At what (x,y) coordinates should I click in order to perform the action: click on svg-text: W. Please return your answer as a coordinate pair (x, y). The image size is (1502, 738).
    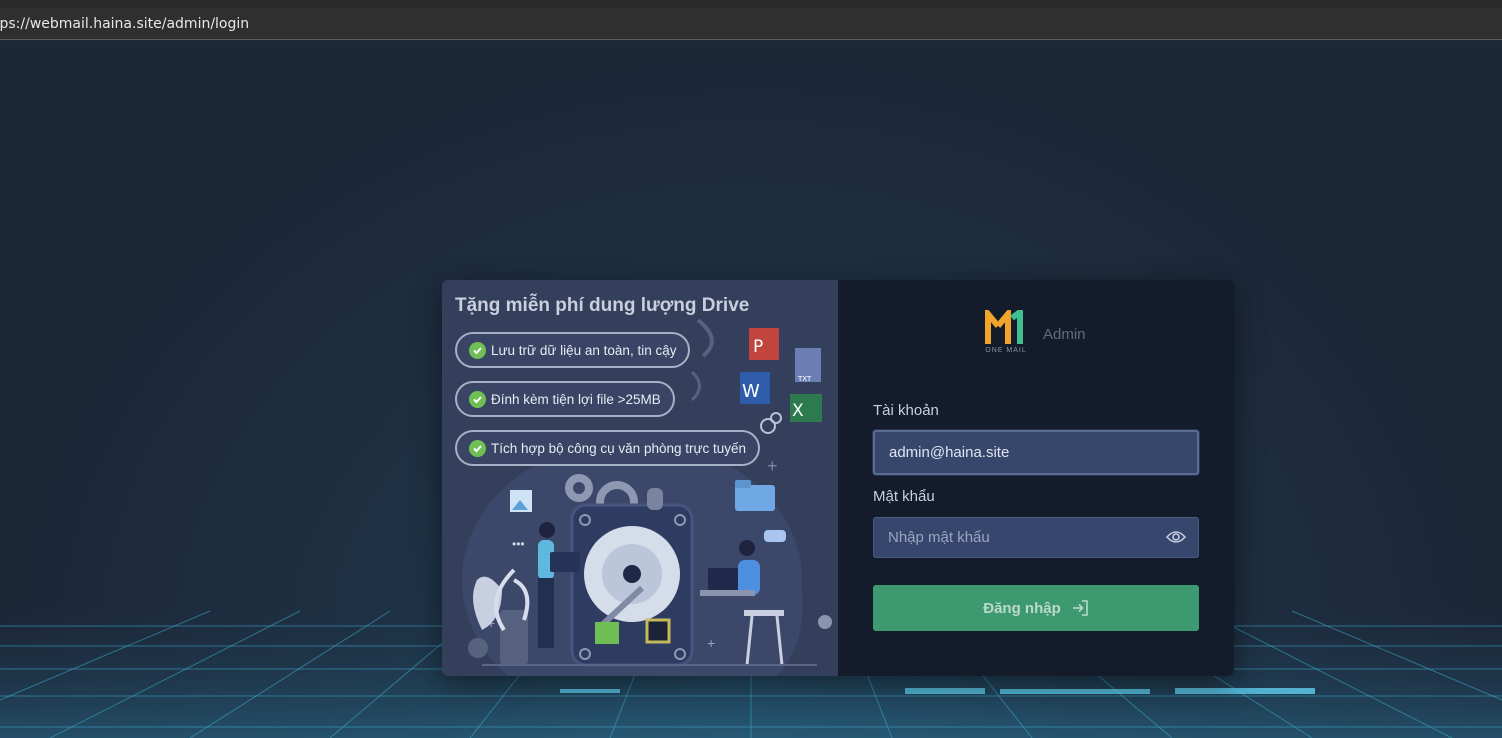
    Looking at the image, I should click on (751, 391).